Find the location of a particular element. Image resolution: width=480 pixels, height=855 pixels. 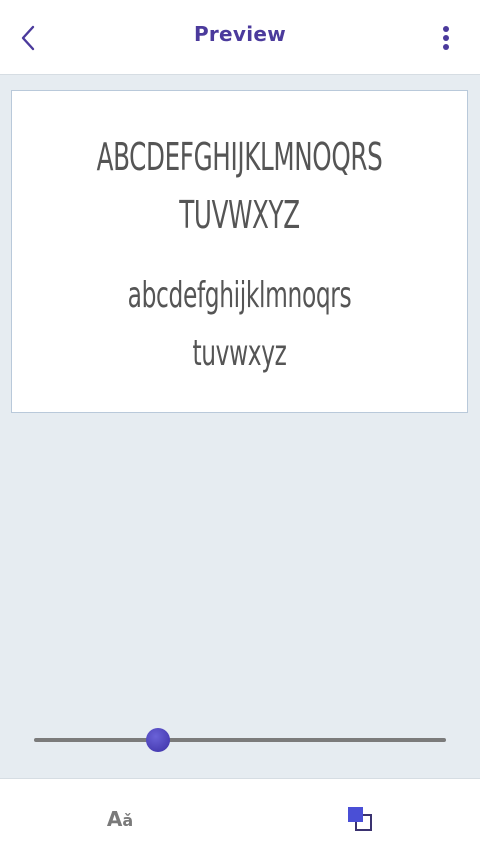

slider-thumb is located at coordinates (157, 740).